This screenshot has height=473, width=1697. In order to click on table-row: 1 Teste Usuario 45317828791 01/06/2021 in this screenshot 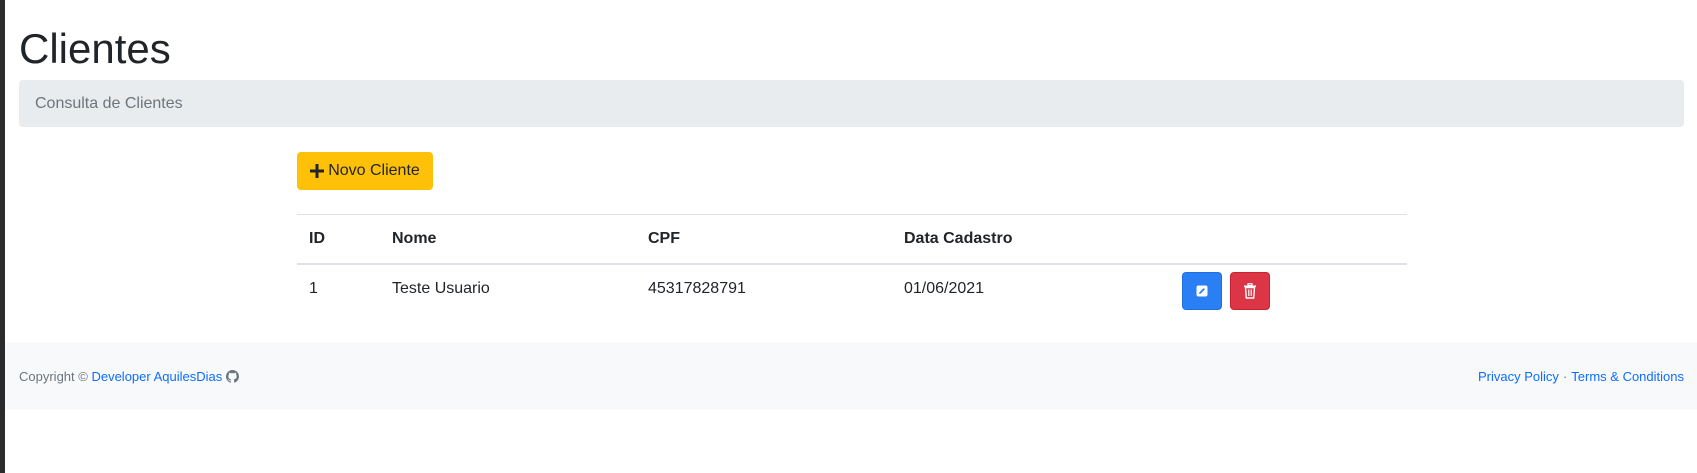, I will do `click(852, 296)`.